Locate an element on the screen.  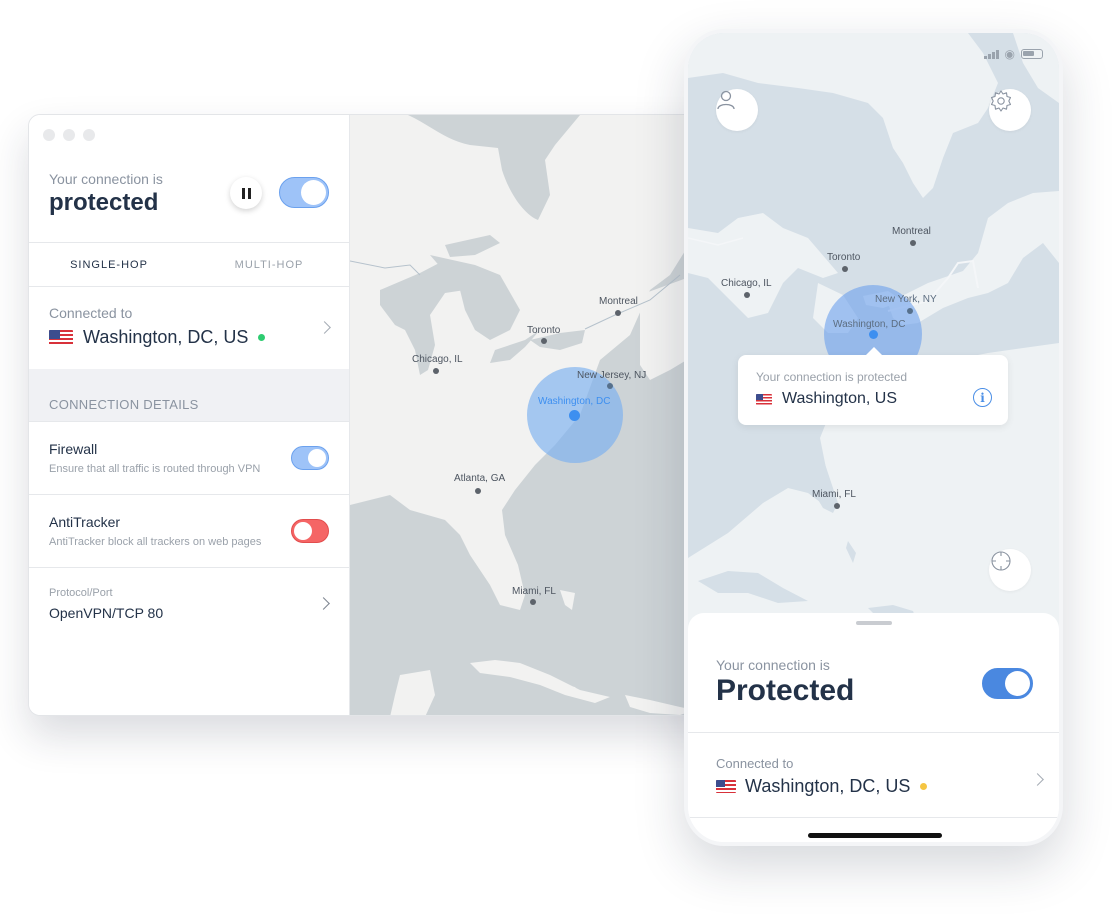
map-label-new-york: New York, NY is located at coordinates (906, 299).